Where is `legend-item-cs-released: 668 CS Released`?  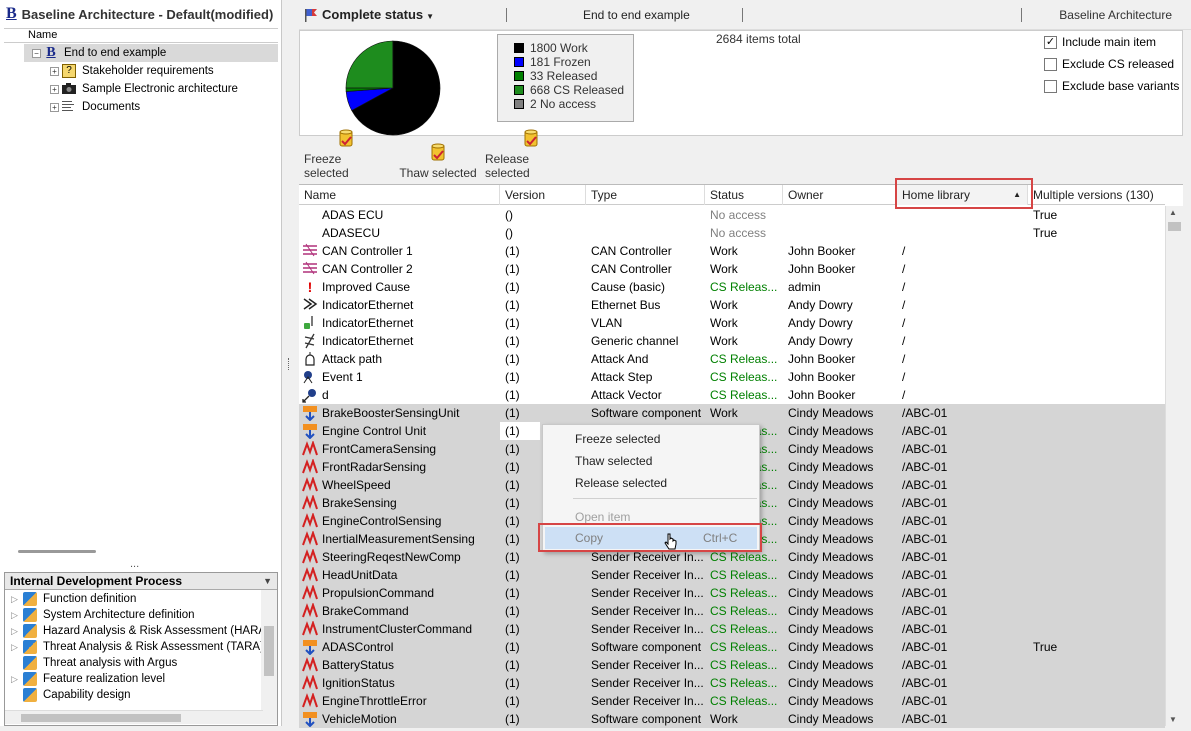
legend-item-cs-released: 668 CS Released is located at coordinates (573, 90).